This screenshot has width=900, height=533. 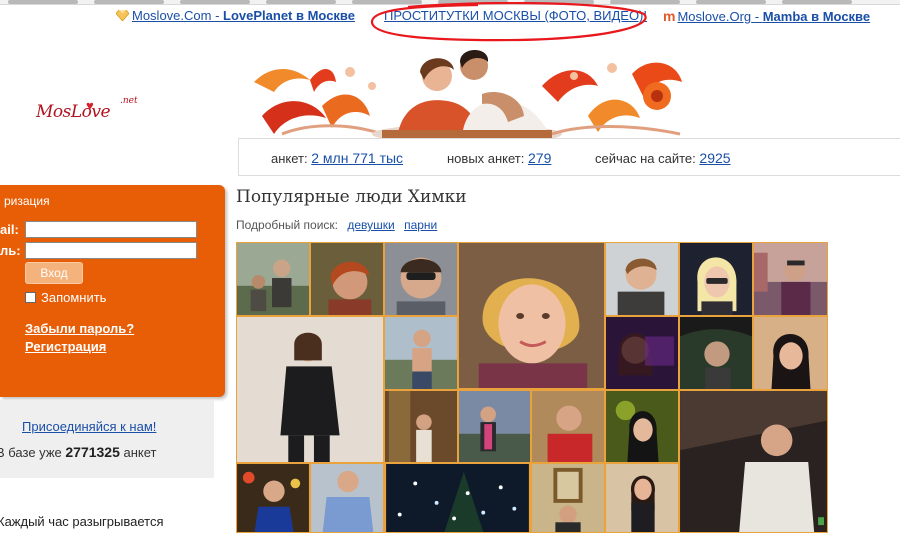 I want to click on remember-me: Запомнить, so click(x=65, y=297).